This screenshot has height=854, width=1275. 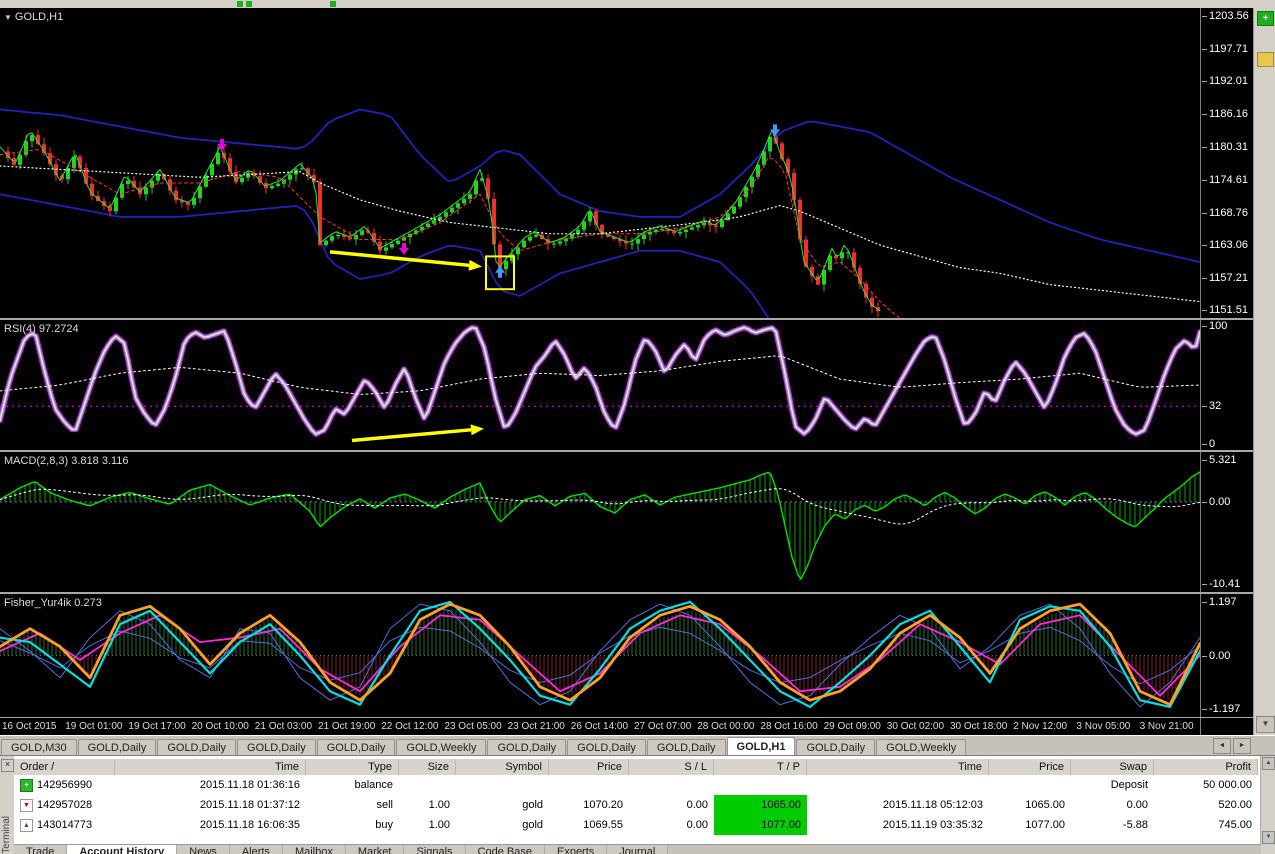 What do you see at coordinates (761, 746) in the screenshot?
I see `chart-tab-gold-h1: GOLD,H1` at bounding box center [761, 746].